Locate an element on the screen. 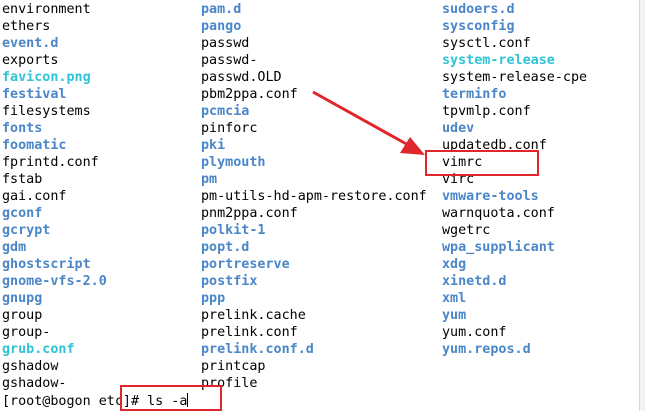 The height and width of the screenshot is (411, 645). annotation-arrow is located at coordinates (368, 122).